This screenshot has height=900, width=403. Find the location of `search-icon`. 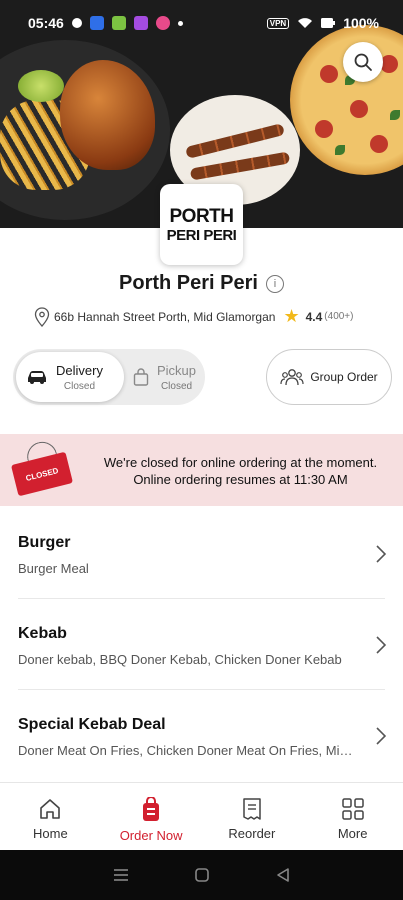

search-icon is located at coordinates (363, 62).